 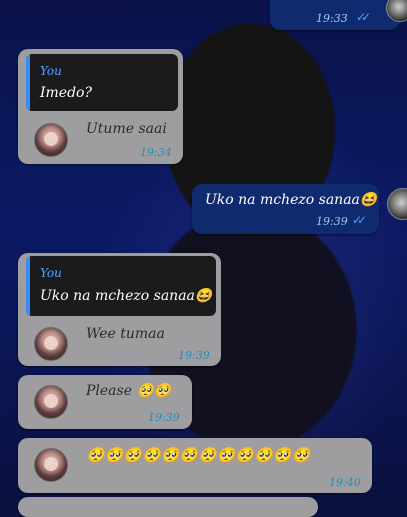 What do you see at coordinates (126, 129) in the screenshot?
I see `message-text: Utume saai` at bounding box center [126, 129].